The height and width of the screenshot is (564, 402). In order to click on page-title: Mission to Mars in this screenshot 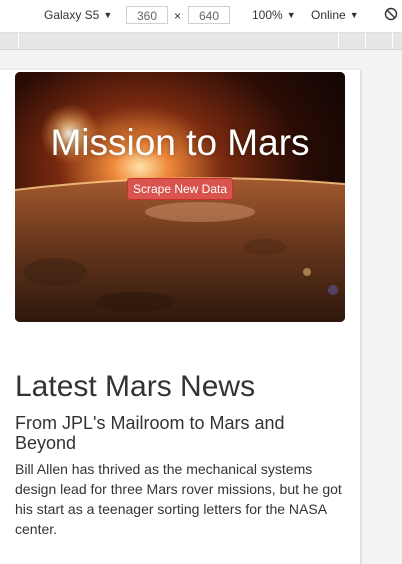, I will do `click(180, 142)`.